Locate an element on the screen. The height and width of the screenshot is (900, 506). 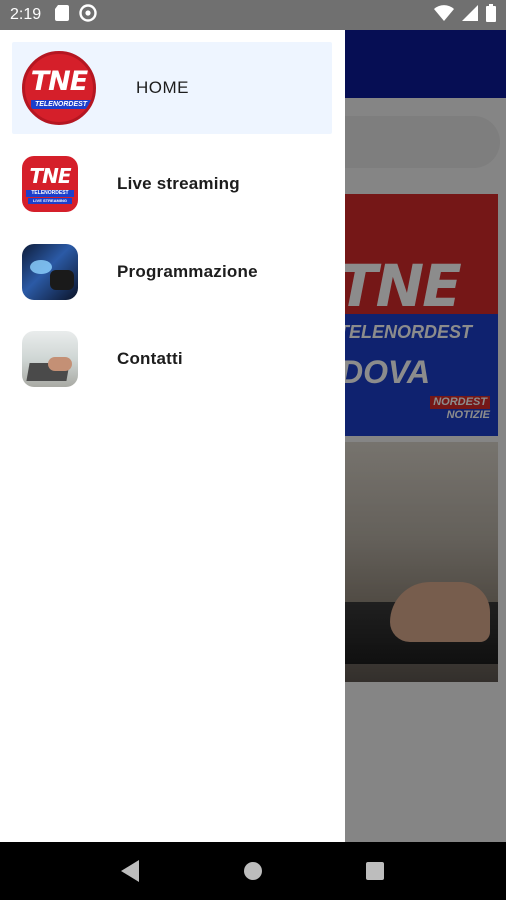
drawer-item-contatti: Contatti is located at coordinates (172, 359).